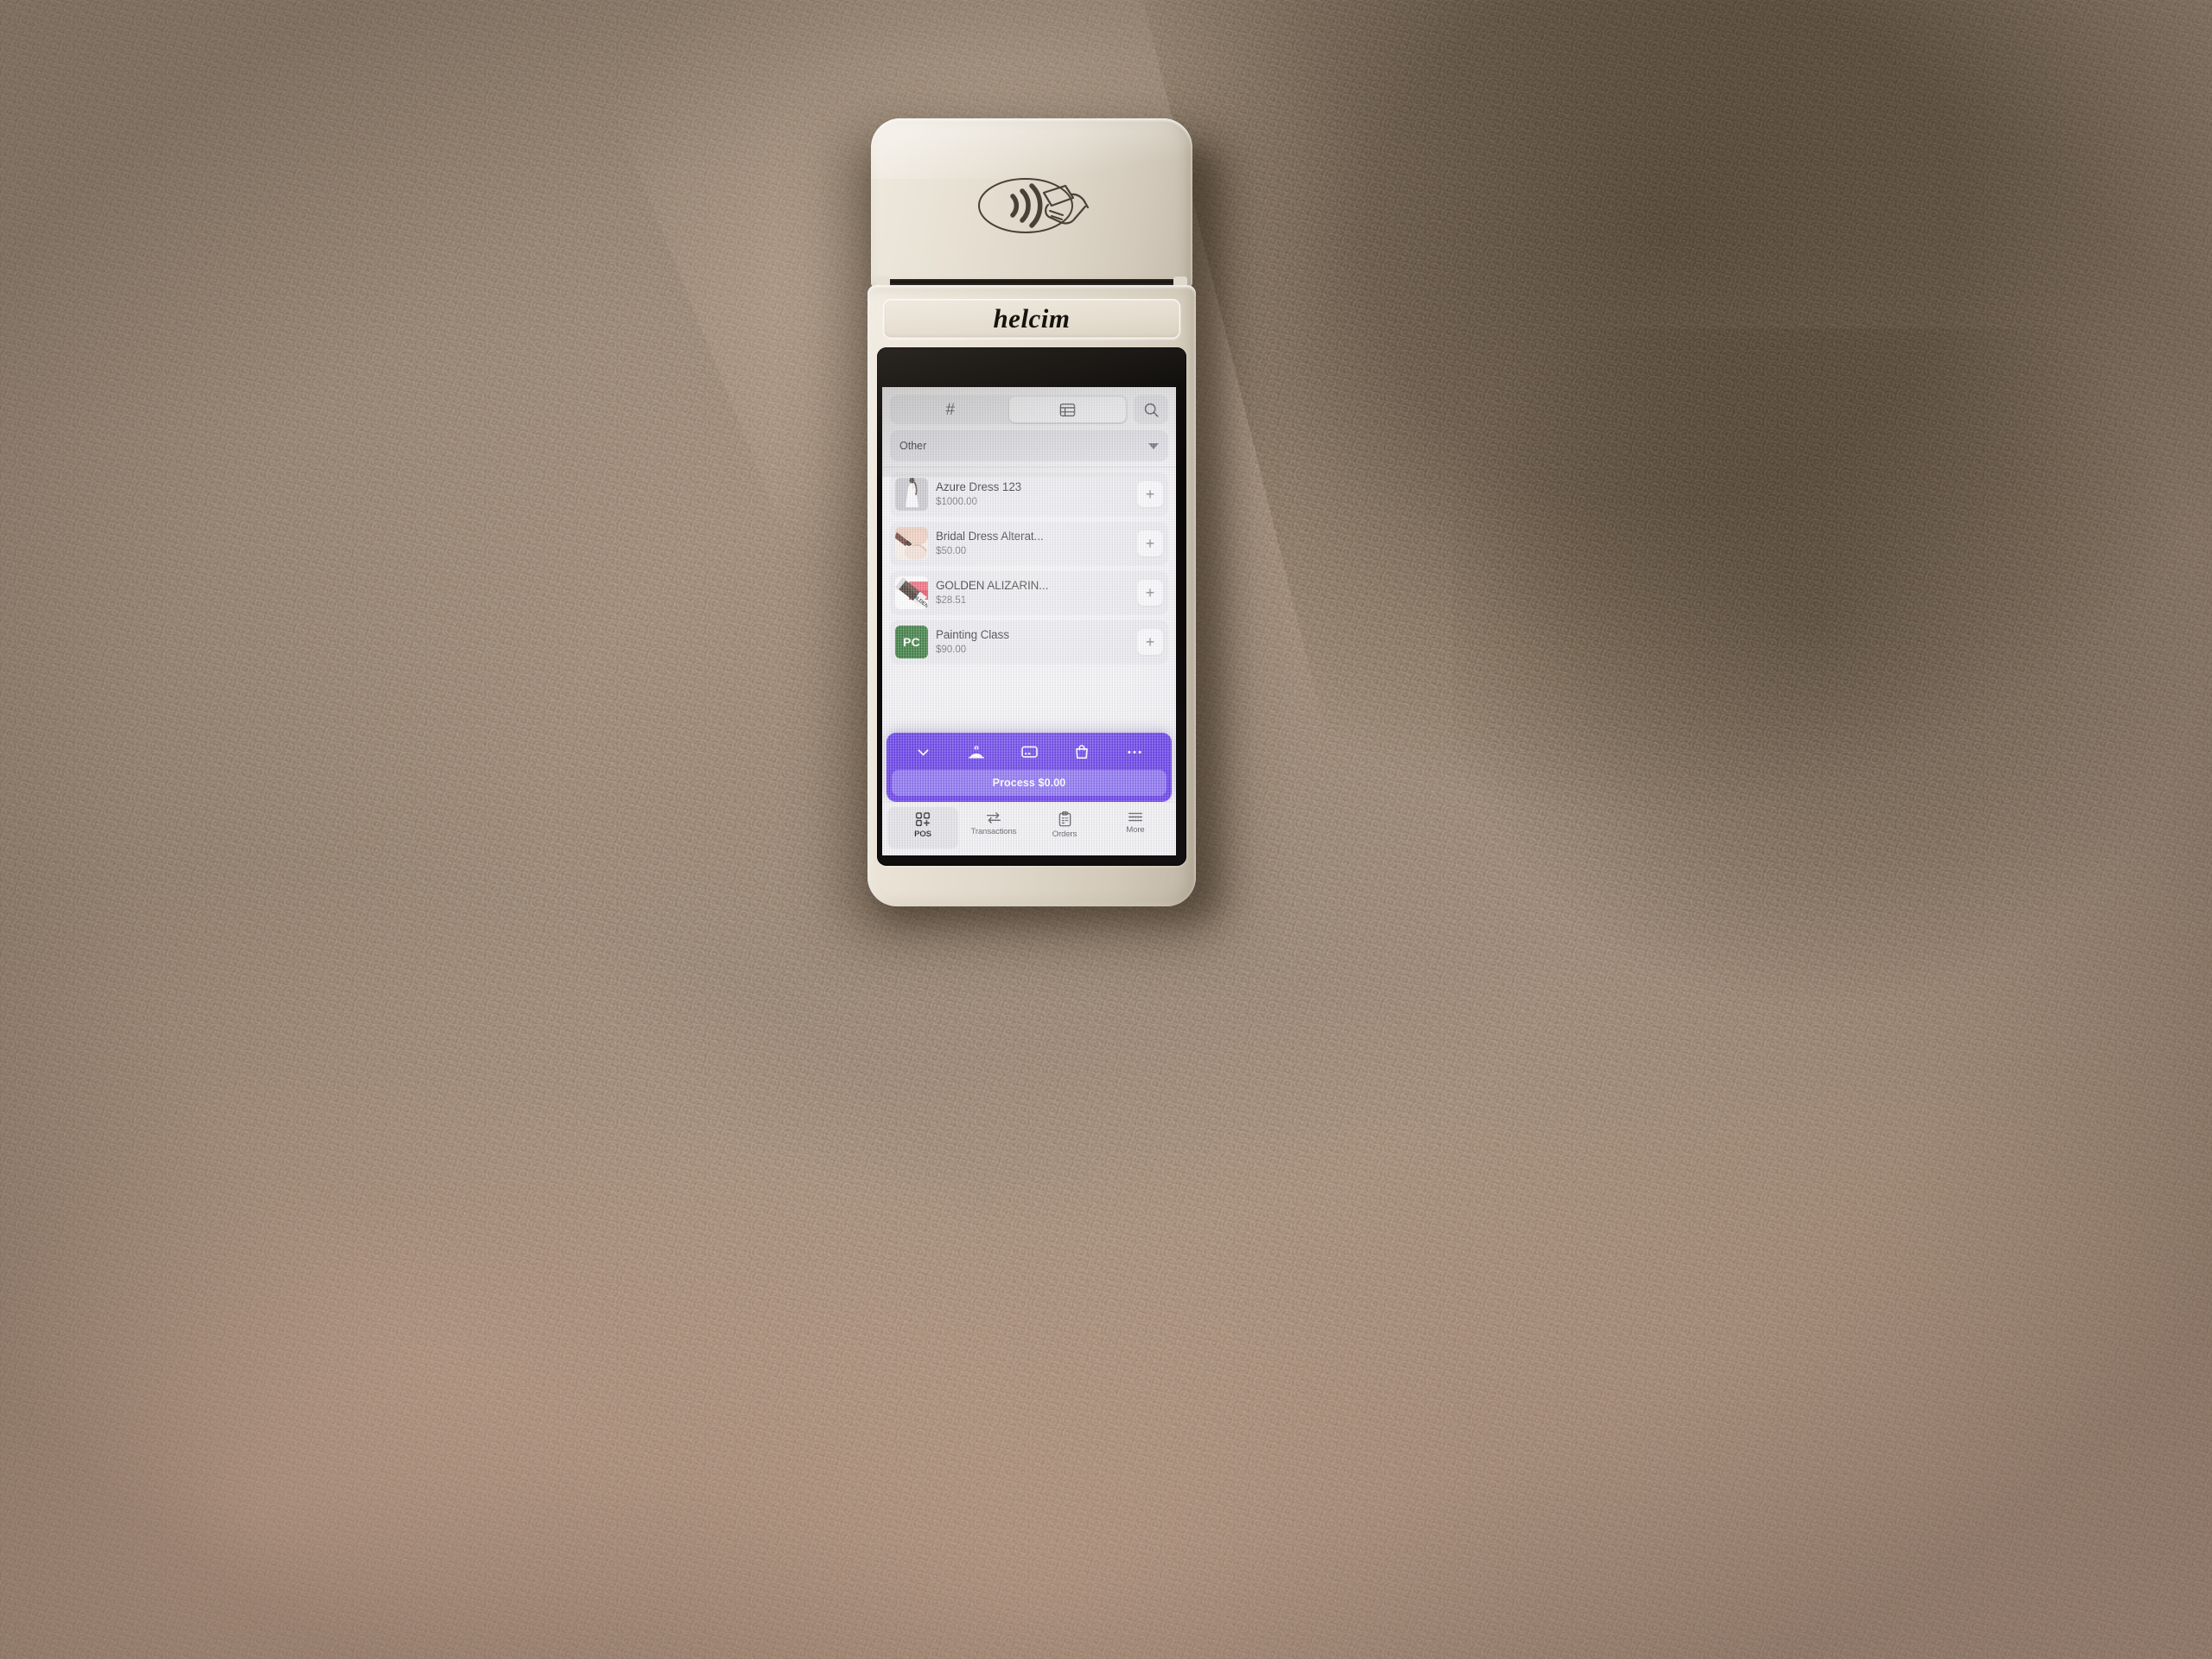  What do you see at coordinates (994, 817) in the screenshot?
I see `transfer-arrows-icon` at bounding box center [994, 817].